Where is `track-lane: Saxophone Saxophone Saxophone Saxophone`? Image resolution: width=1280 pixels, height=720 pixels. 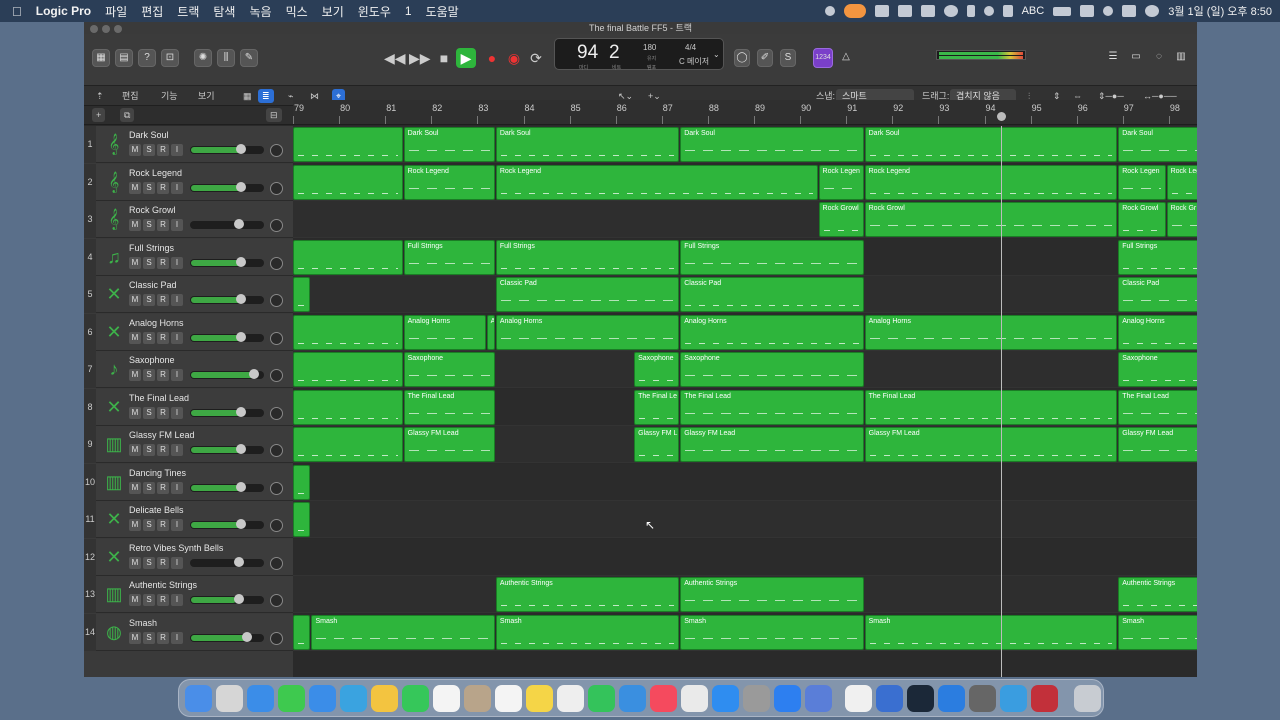
track-lane: Saxophone Saxophone Saxophone Saxophone is located at coordinates (745, 369).